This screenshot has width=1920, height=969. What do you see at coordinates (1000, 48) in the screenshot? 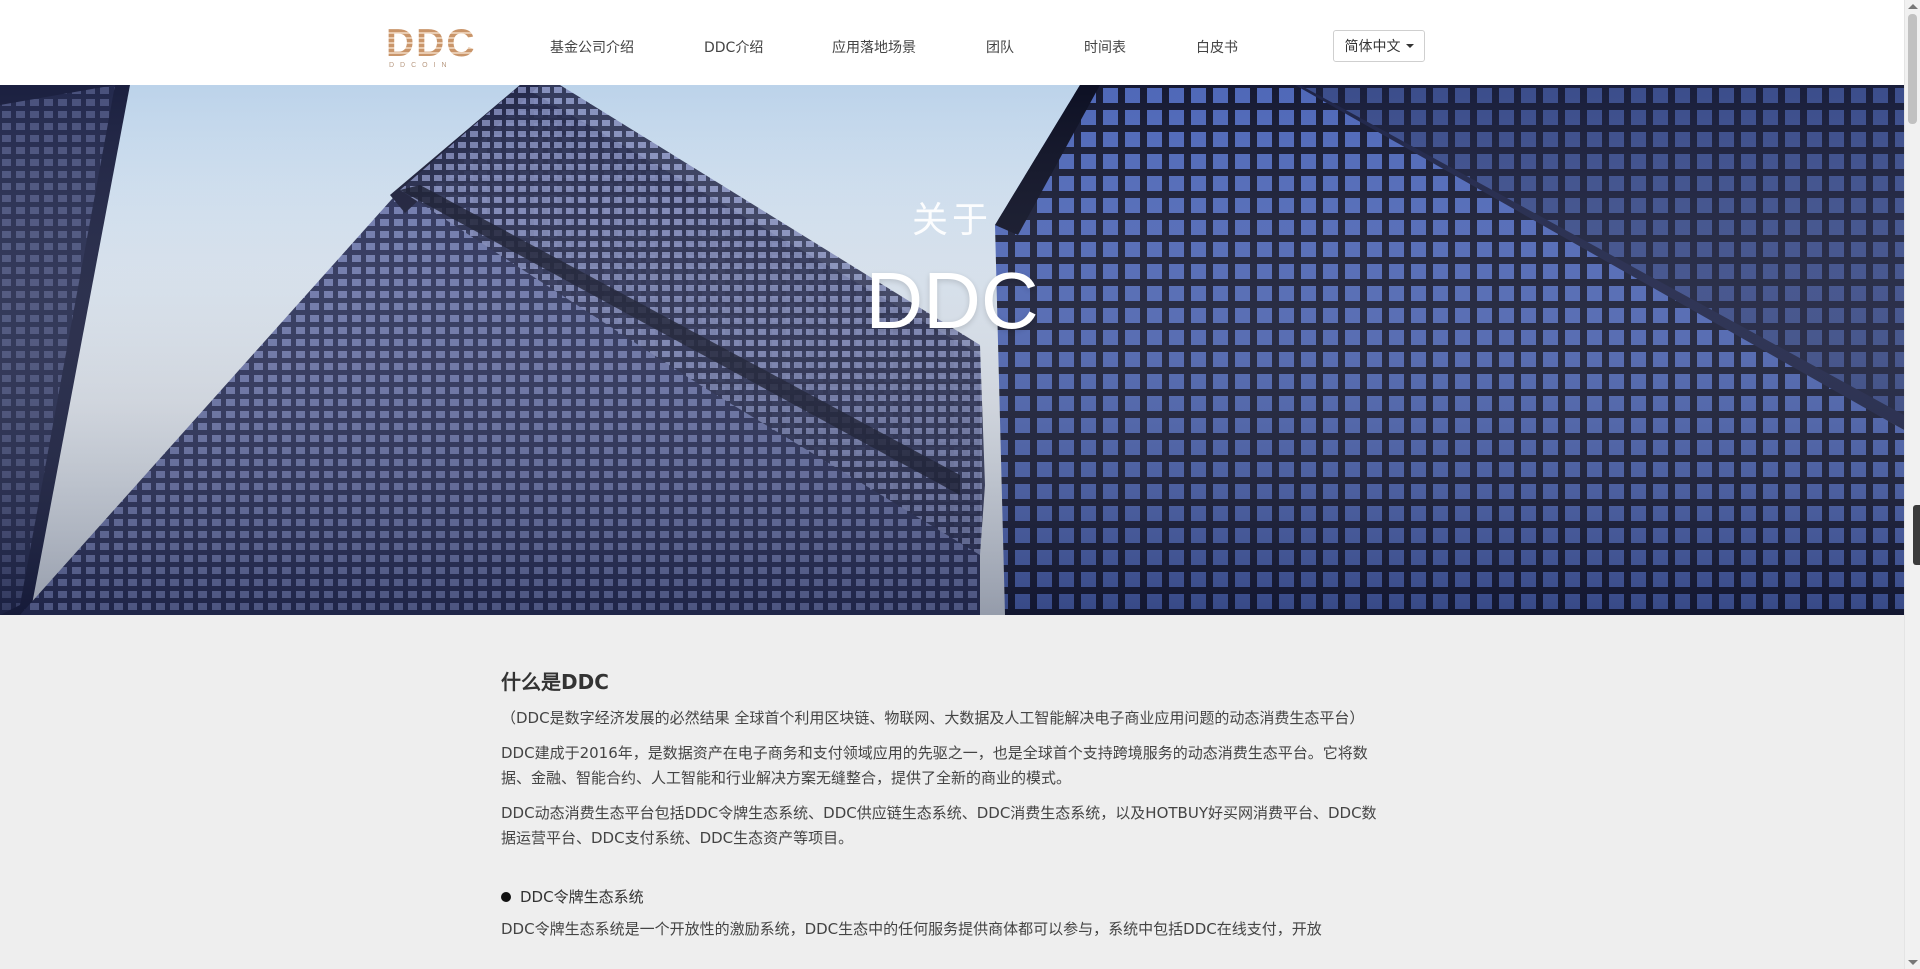
I see `nav-item-team: 团队` at bounding box center [1000, 48].